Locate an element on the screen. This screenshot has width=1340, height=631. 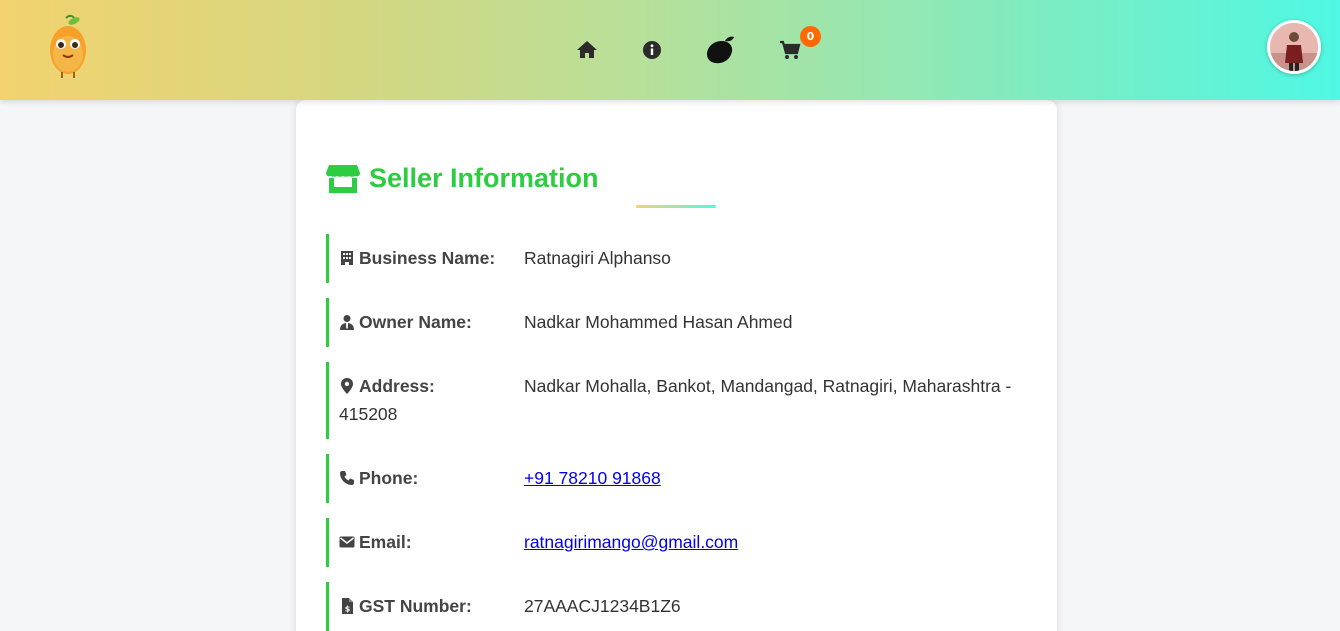
owner-name-row: Owner Name: Nadkar Mohammed Hasan Ahmed is located at coordinates (676, 322).